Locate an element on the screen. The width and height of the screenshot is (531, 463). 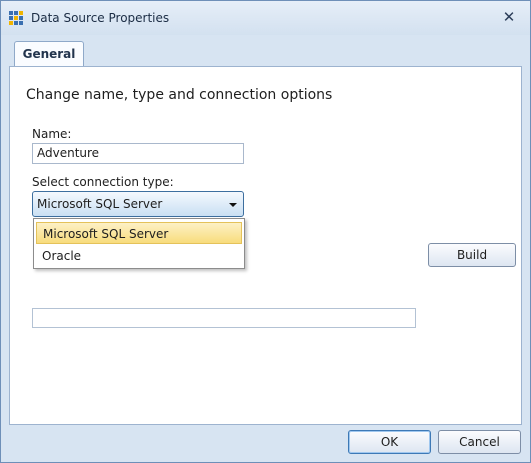
name-field: Adventure is located at coordinates (138, 153).